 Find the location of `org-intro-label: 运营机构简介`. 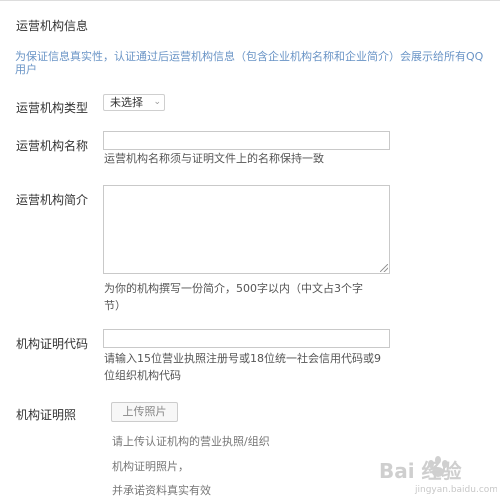

org-intro-label: 运营机构简介 is located at coordinates (52, 200).